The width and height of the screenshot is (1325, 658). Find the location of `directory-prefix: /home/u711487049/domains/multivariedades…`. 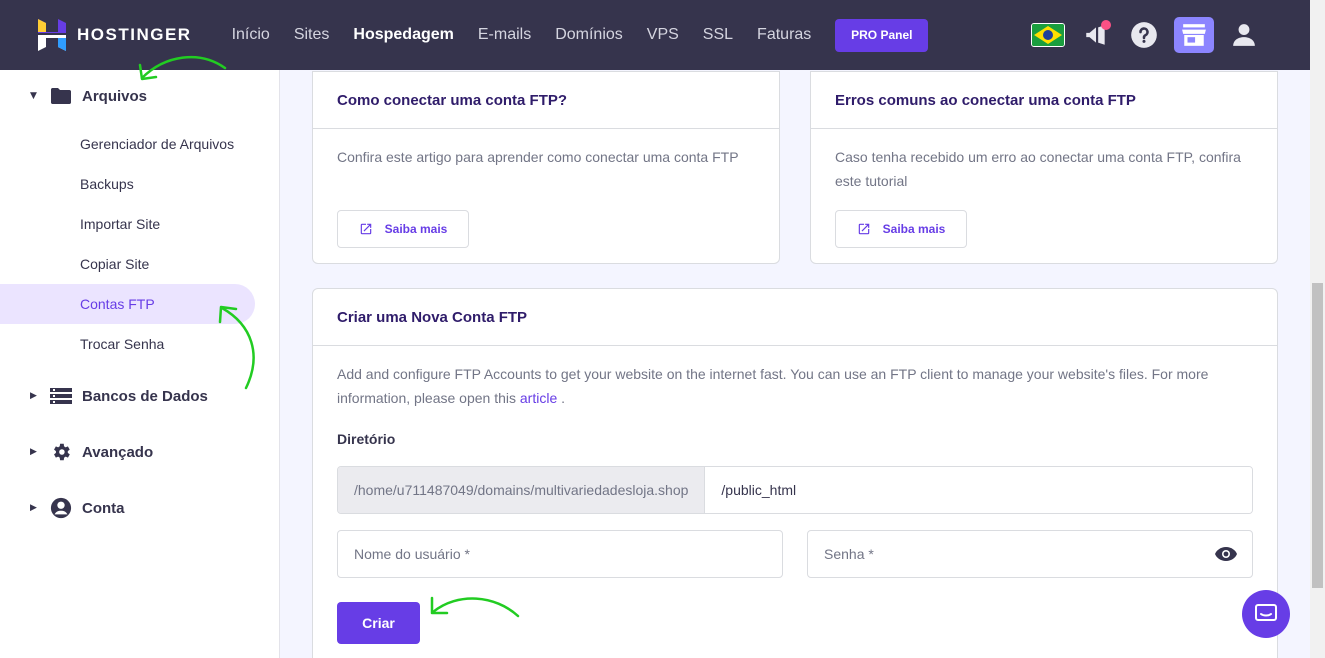

directory-prefix: /home/u711487049/domains/multivariedades… is located at coordinates (522, 490).